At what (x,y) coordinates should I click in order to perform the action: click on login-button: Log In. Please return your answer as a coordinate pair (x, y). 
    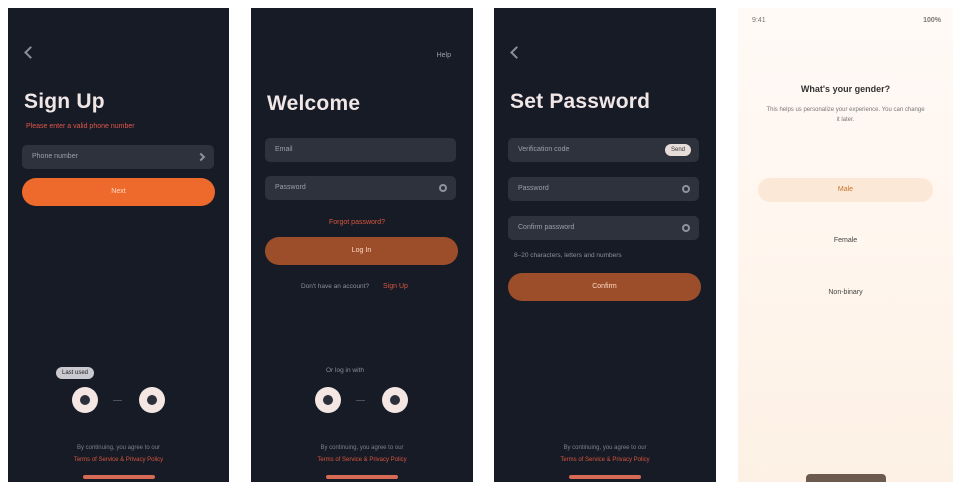
    Looking at the image, I should click on (361, 251).